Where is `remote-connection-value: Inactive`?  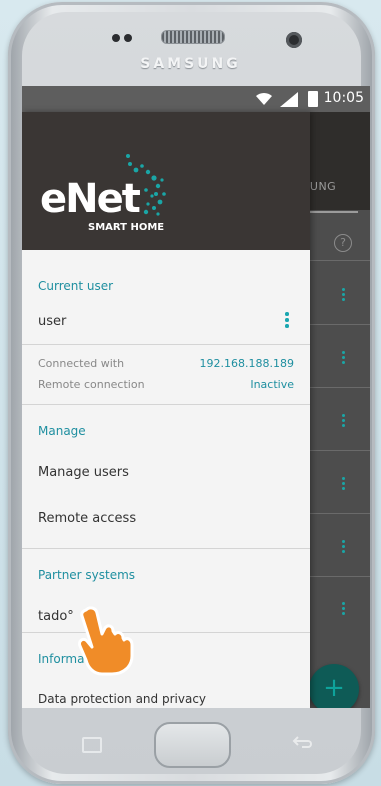 remote-connection-value: Inactive is located at coordinates (272, 384).